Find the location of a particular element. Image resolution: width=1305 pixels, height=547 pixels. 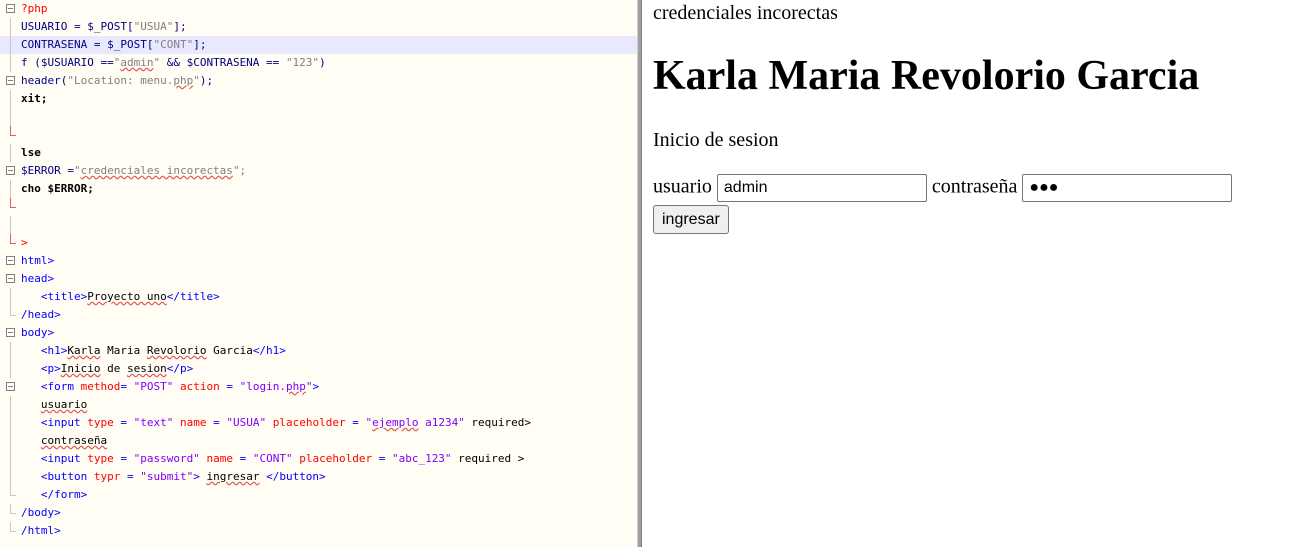

code-token: cho $ERROR; is located at coordinates (57, 188).